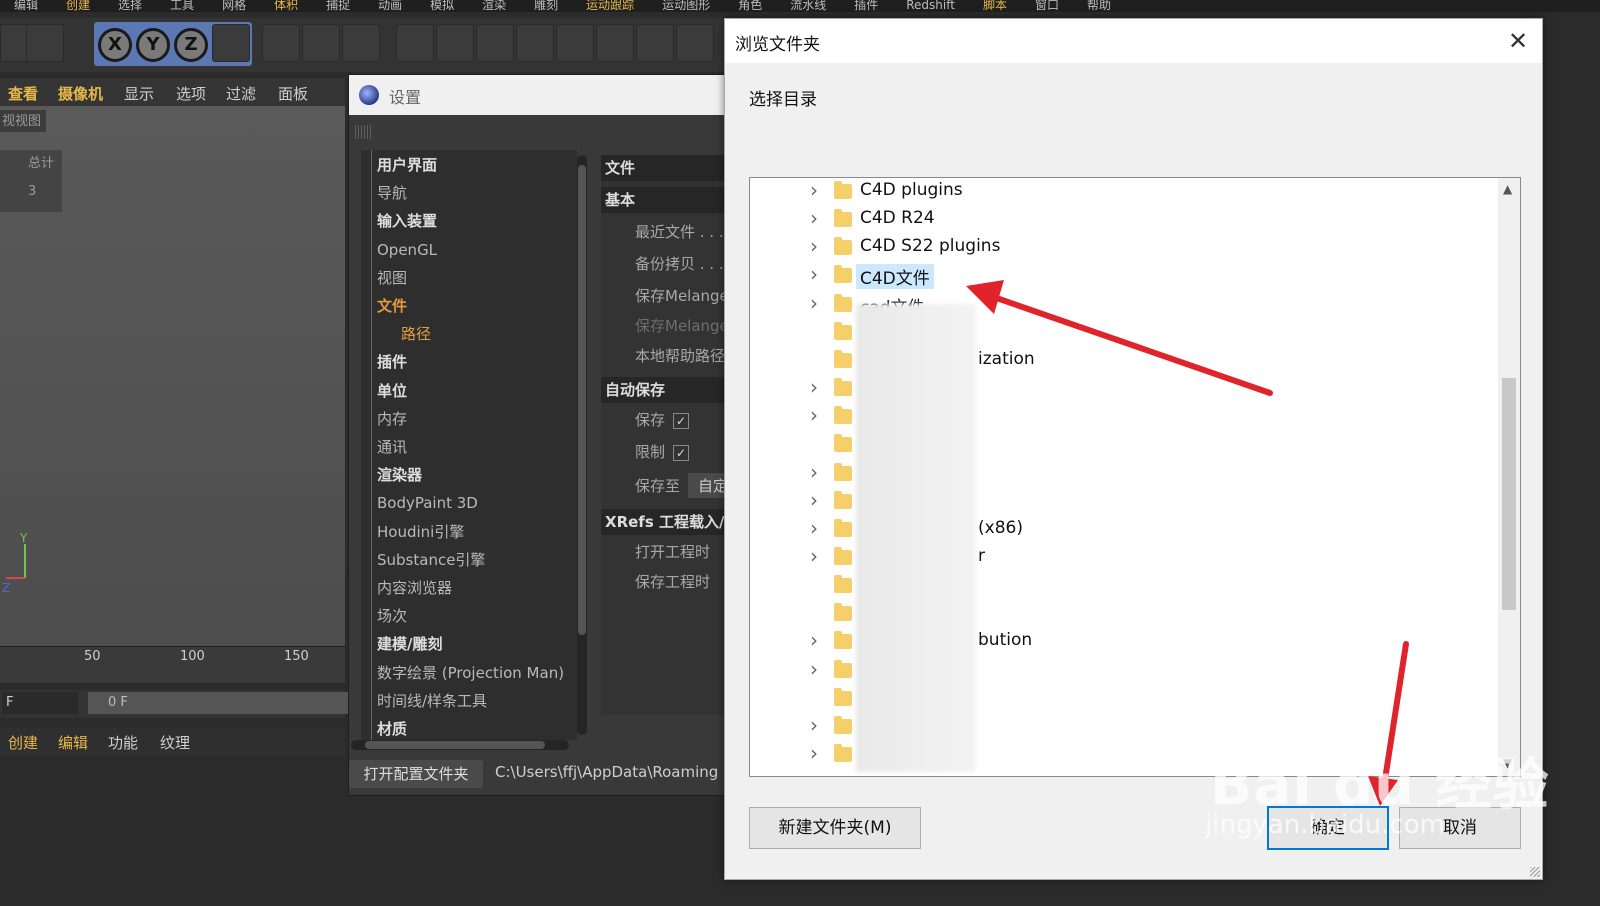 The width and height of the screenshot is (1600, 906). I want to click on baidu-watermark-url: jingyan.baidu.com, so click(1325, 825).